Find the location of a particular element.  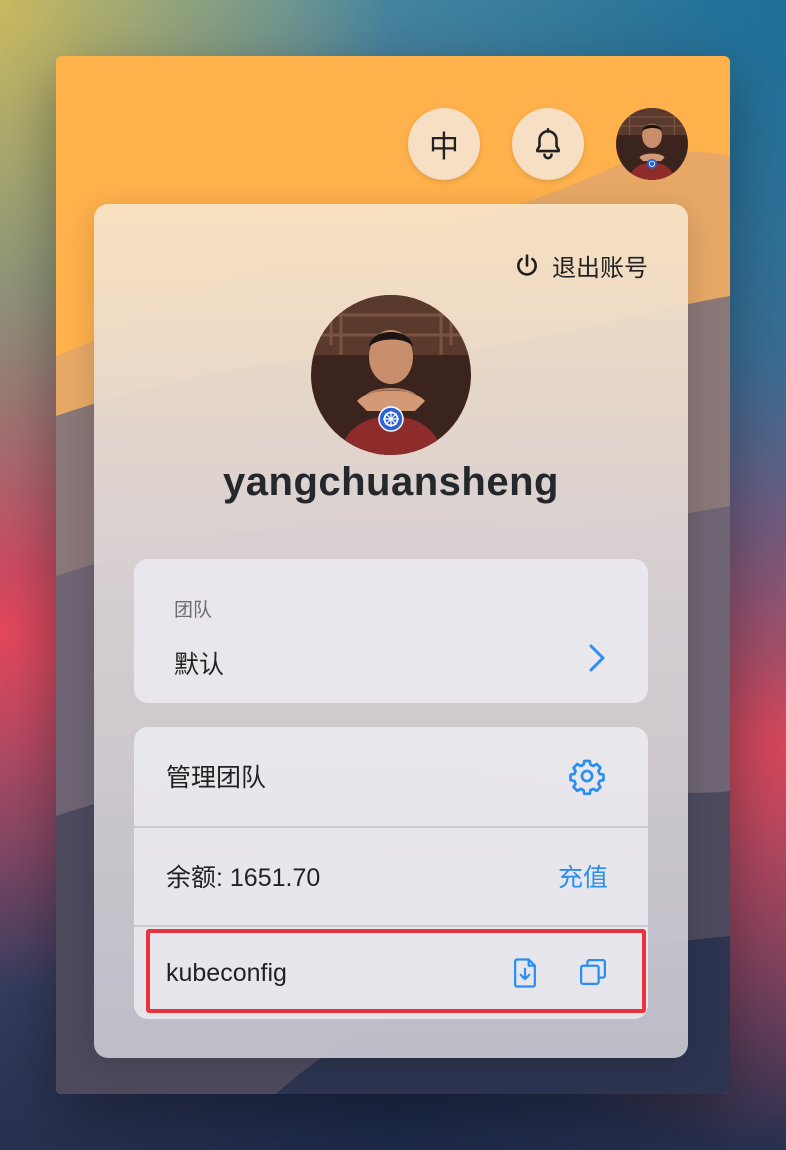

user-avatar-small is located at coordinates (652, 144).